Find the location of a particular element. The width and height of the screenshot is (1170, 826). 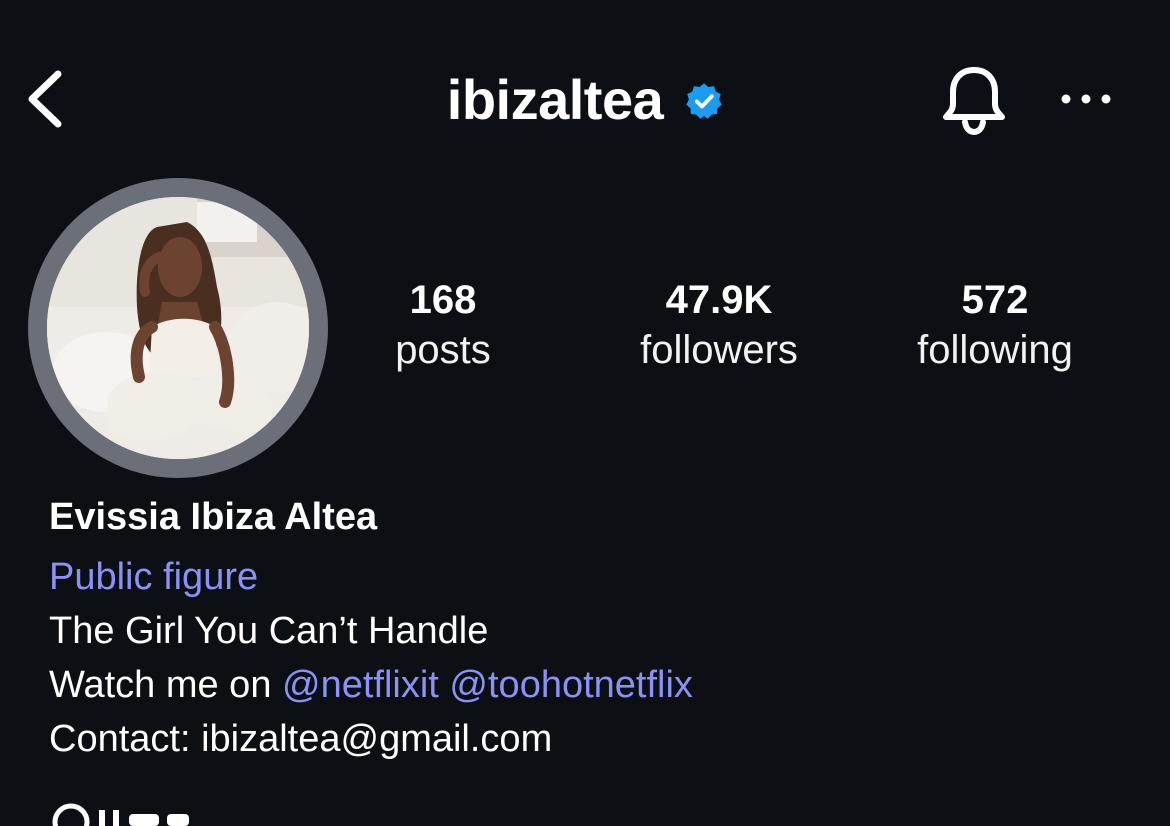

more-options-button is located at coordinates (1087, 100).